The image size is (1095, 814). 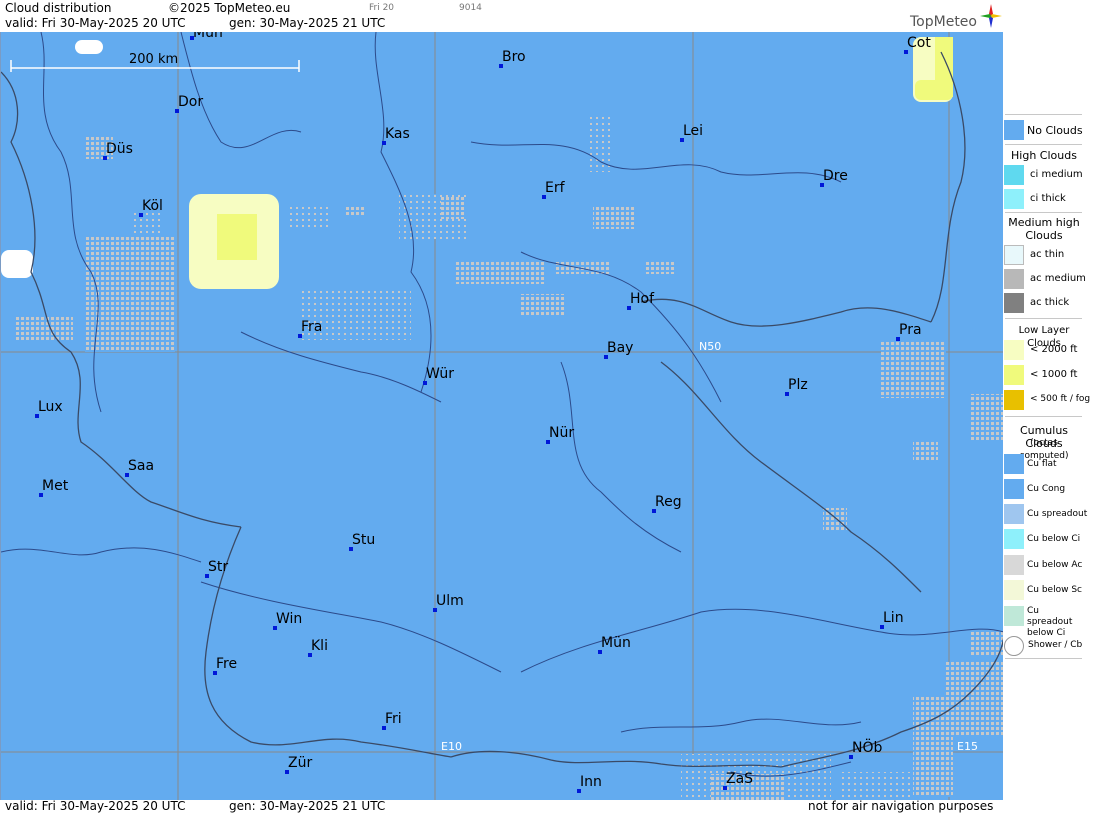 I want to click on legend-ci-medium: ci medium, so click(x=1056, y=174).